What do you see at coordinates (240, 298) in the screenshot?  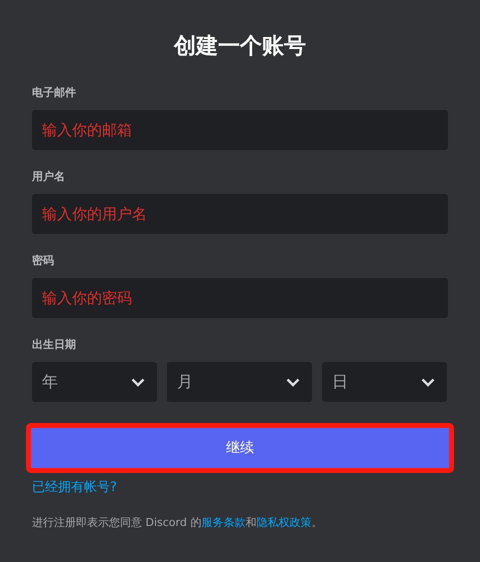 I see `input-field: 输入你的密码` at bounding box center [240, 298].